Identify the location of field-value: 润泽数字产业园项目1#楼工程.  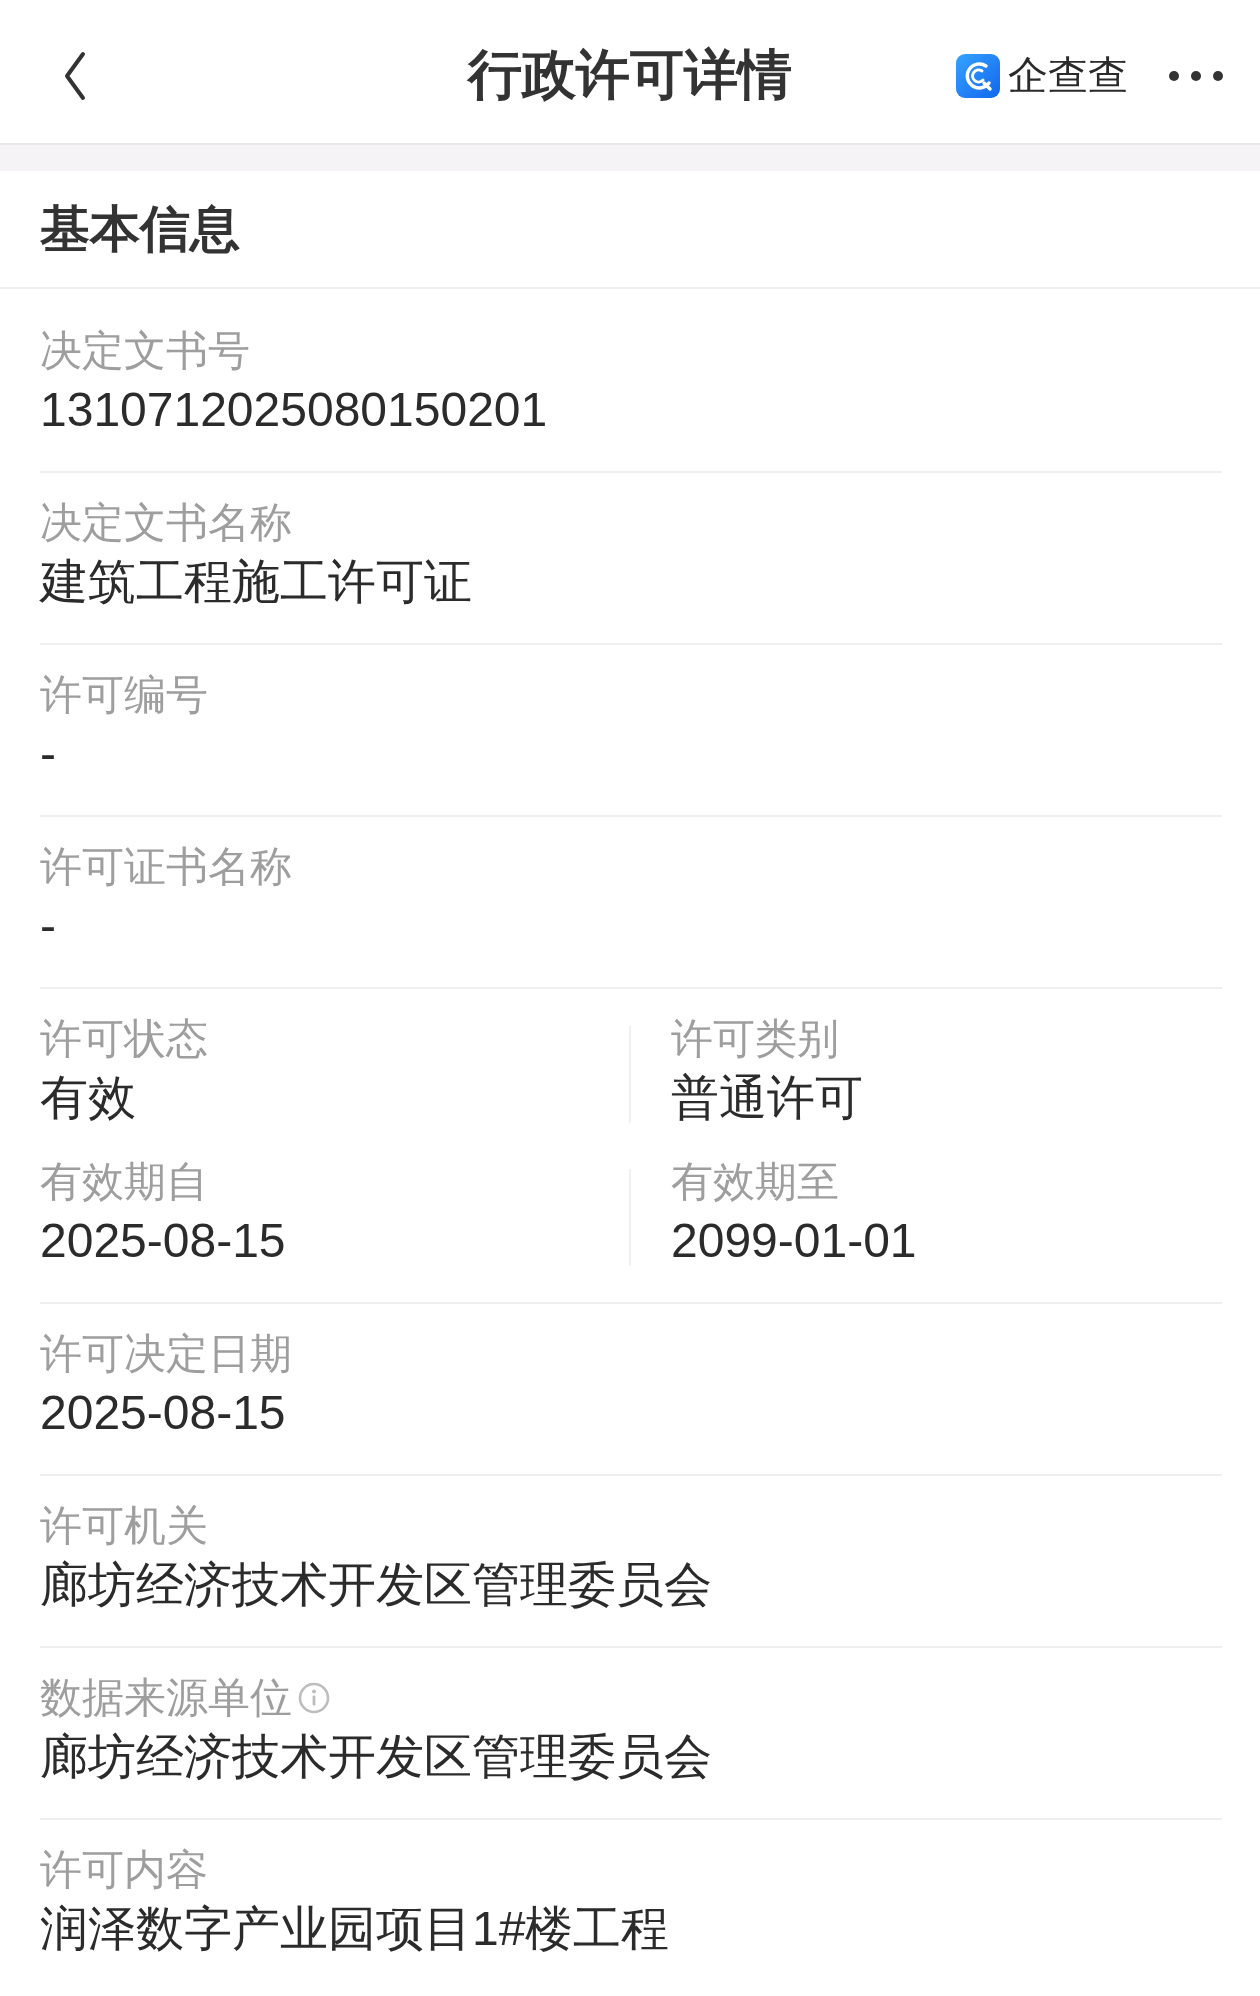
(355, 1929).